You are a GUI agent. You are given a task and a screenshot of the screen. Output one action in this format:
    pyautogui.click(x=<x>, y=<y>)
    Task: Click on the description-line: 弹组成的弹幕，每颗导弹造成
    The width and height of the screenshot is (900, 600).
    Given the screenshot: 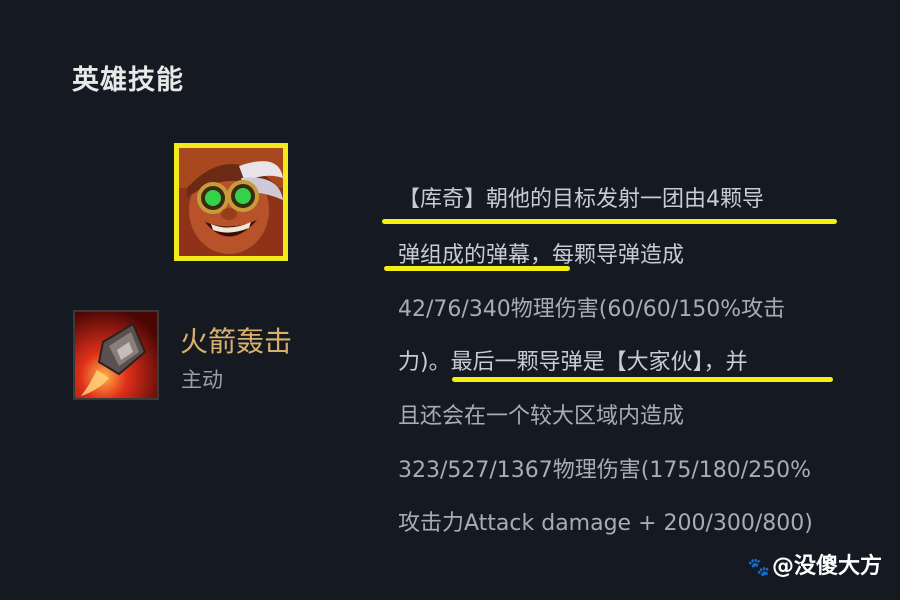 What is the action you would take?
    pyautogui.click(x=541, y=255)
    